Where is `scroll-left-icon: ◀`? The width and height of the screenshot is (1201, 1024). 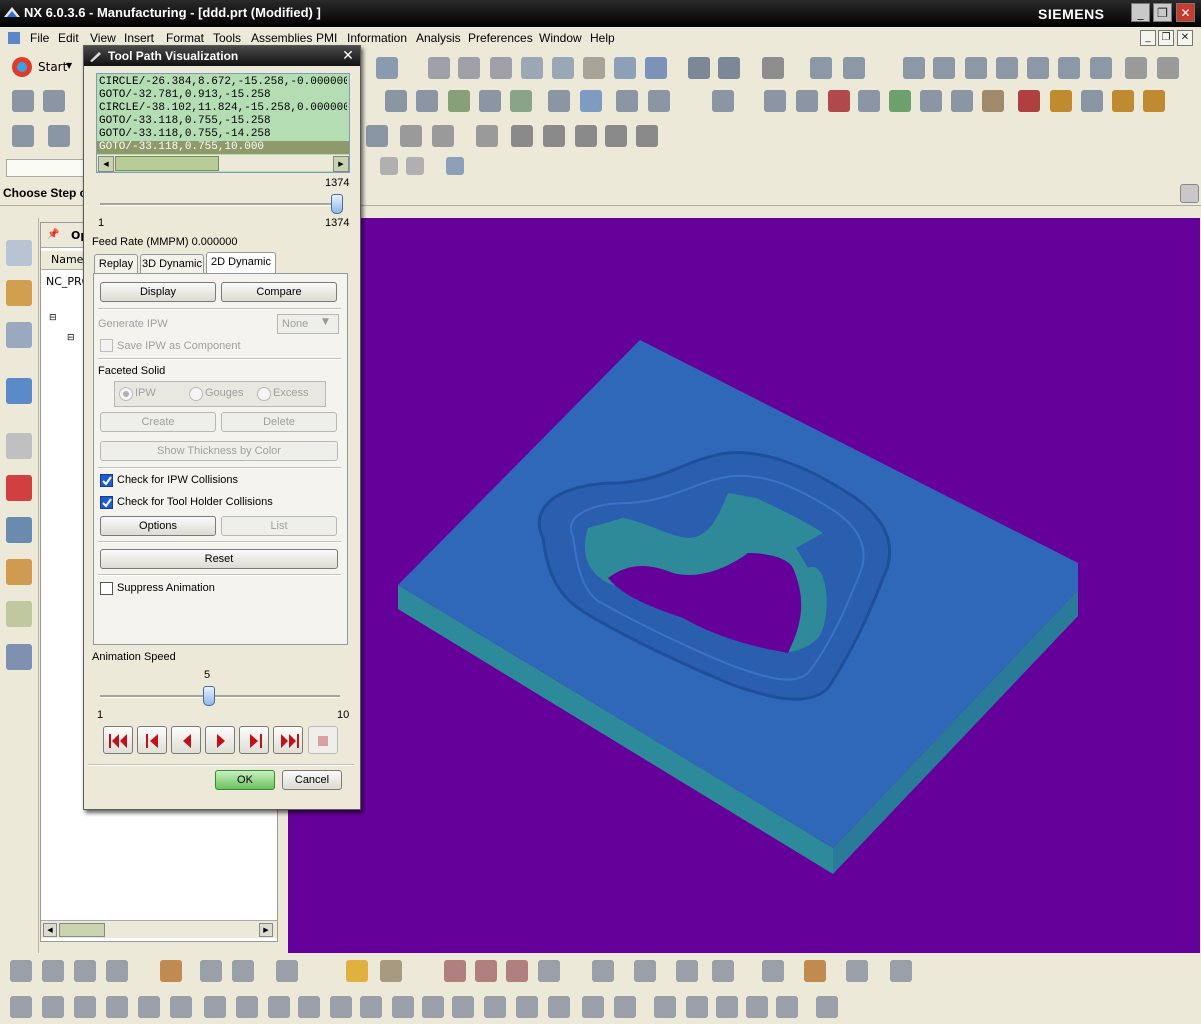
scroll-left-icon: ◀ is located at coordinates (106, 164).